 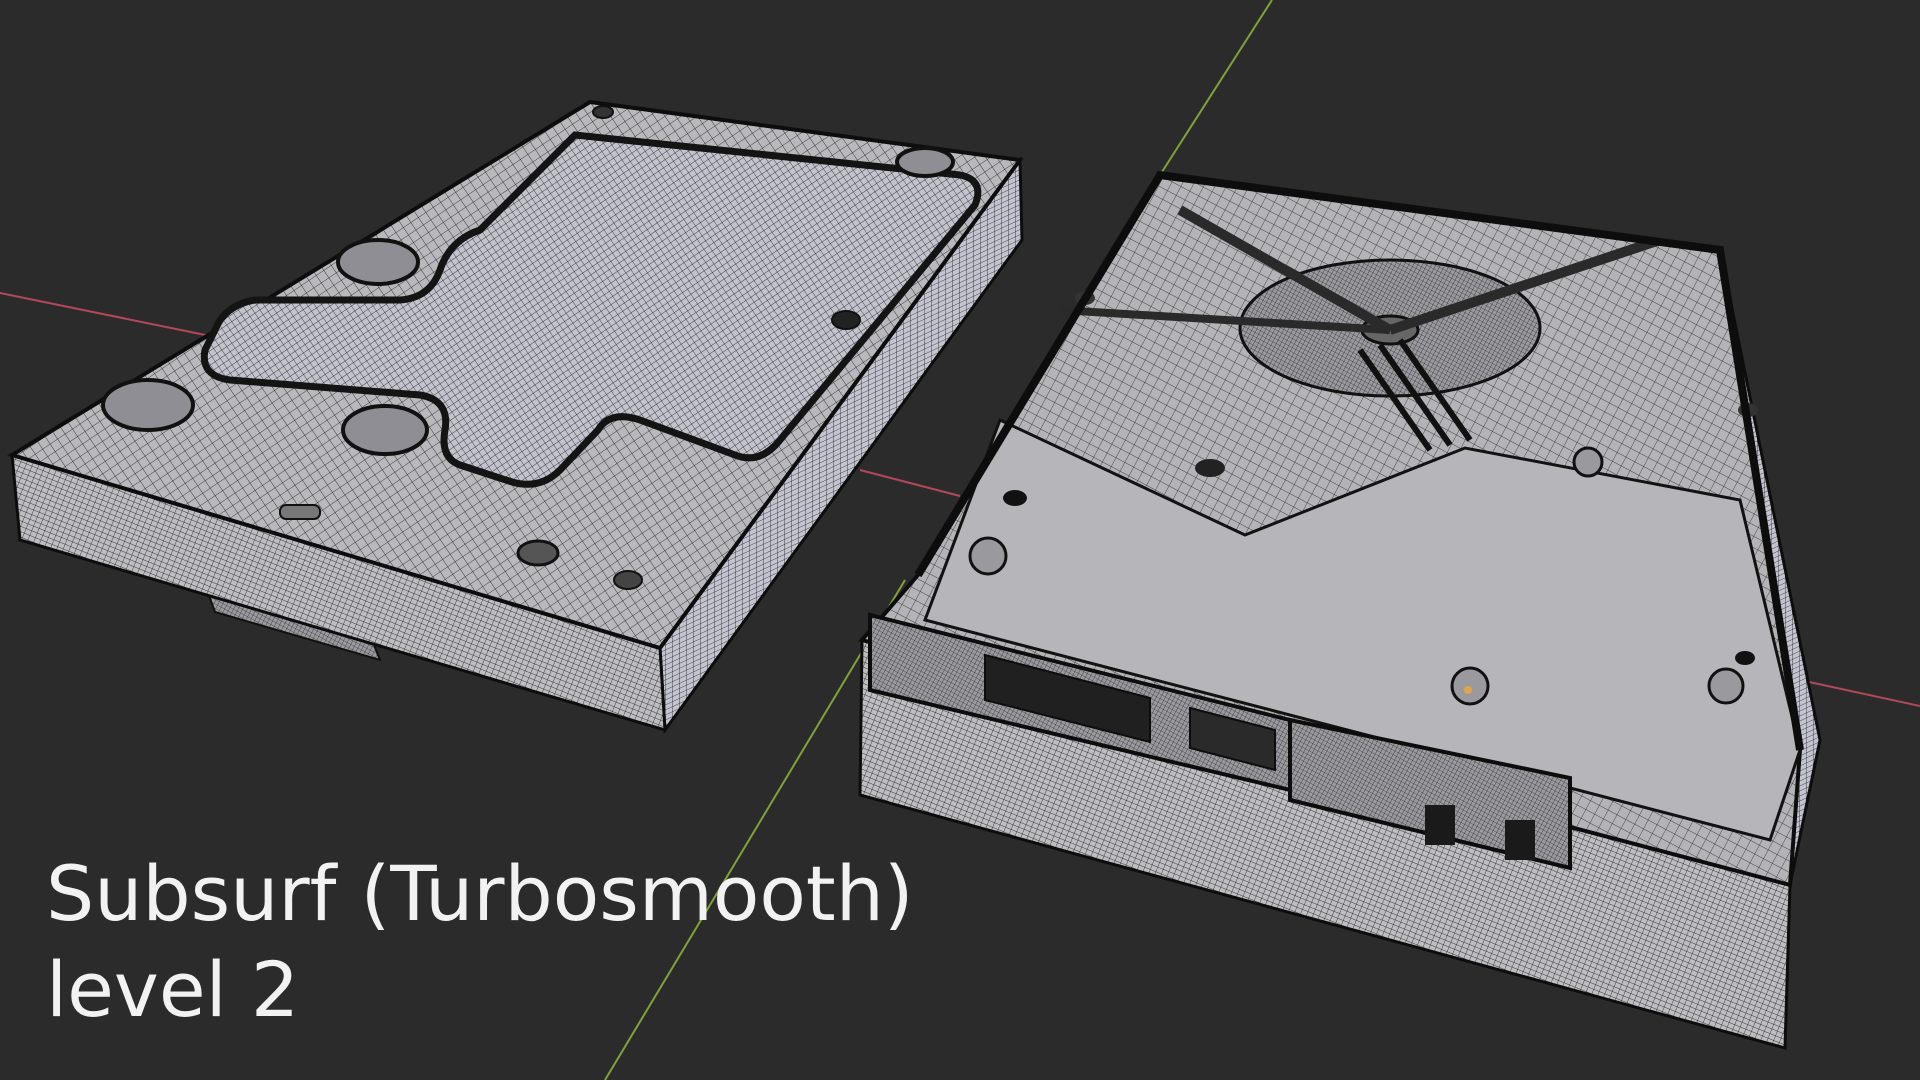 I want to click on pcb-screw-highlight, so click(x=1468, y=690).